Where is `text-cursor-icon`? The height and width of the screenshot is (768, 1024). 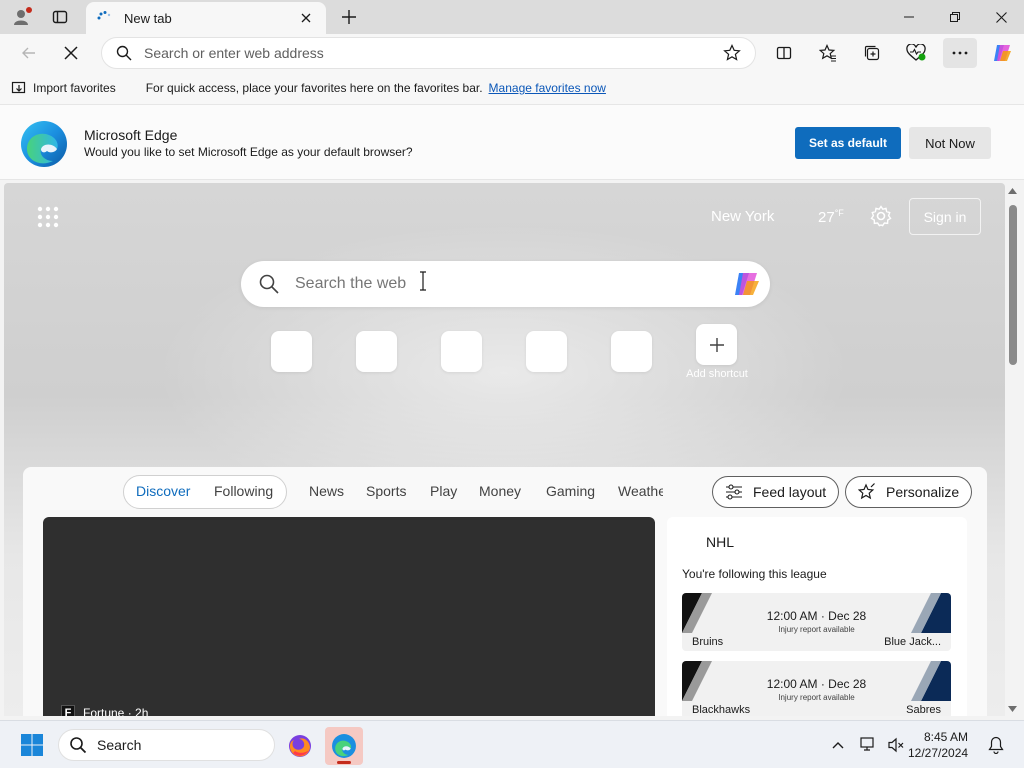 text-cursor-icon is located at coordinates (423, 281).